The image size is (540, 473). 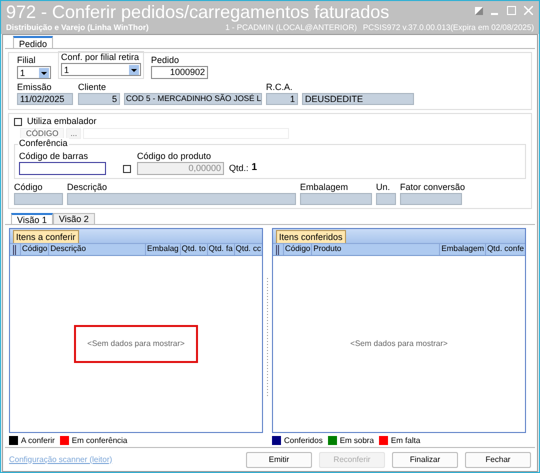 I want to click on field-label: Emissão, so click(x=35, y=87).